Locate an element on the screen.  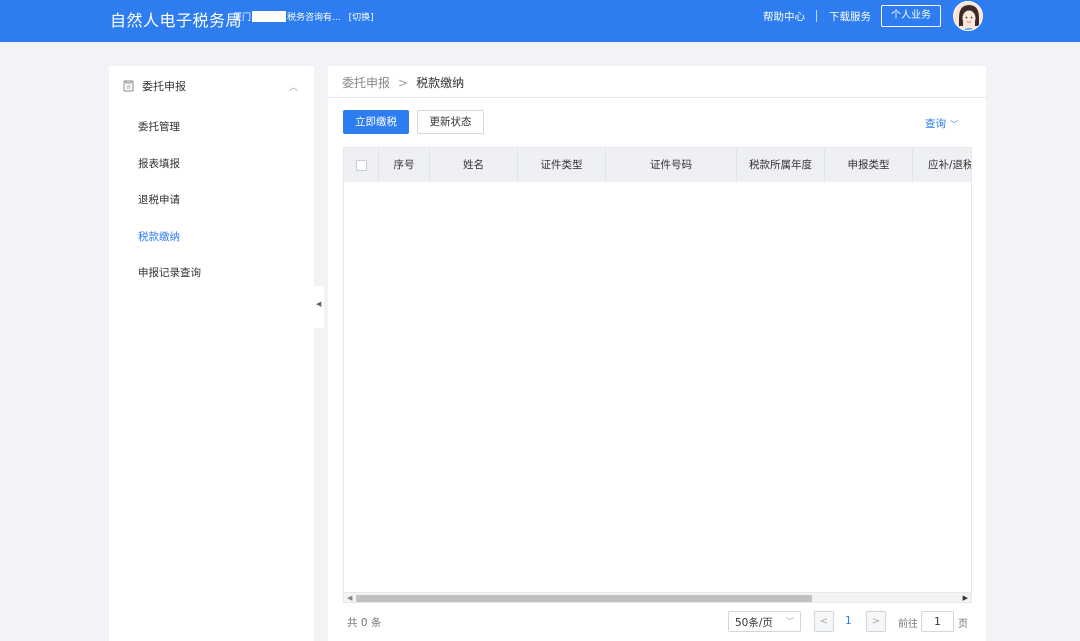
next-page-button: > is located at coordinates (876, 621).